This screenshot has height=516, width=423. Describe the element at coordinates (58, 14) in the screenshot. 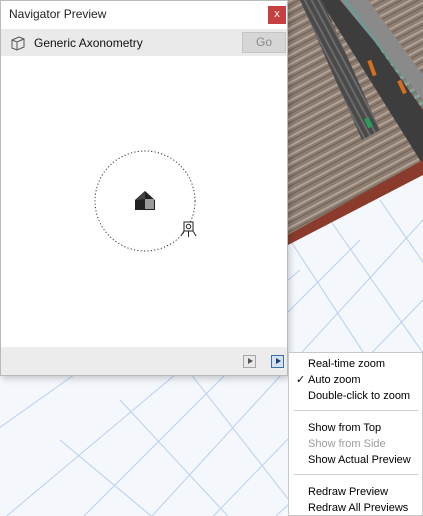

I see `palette-title: Navigator Preview` at that location.